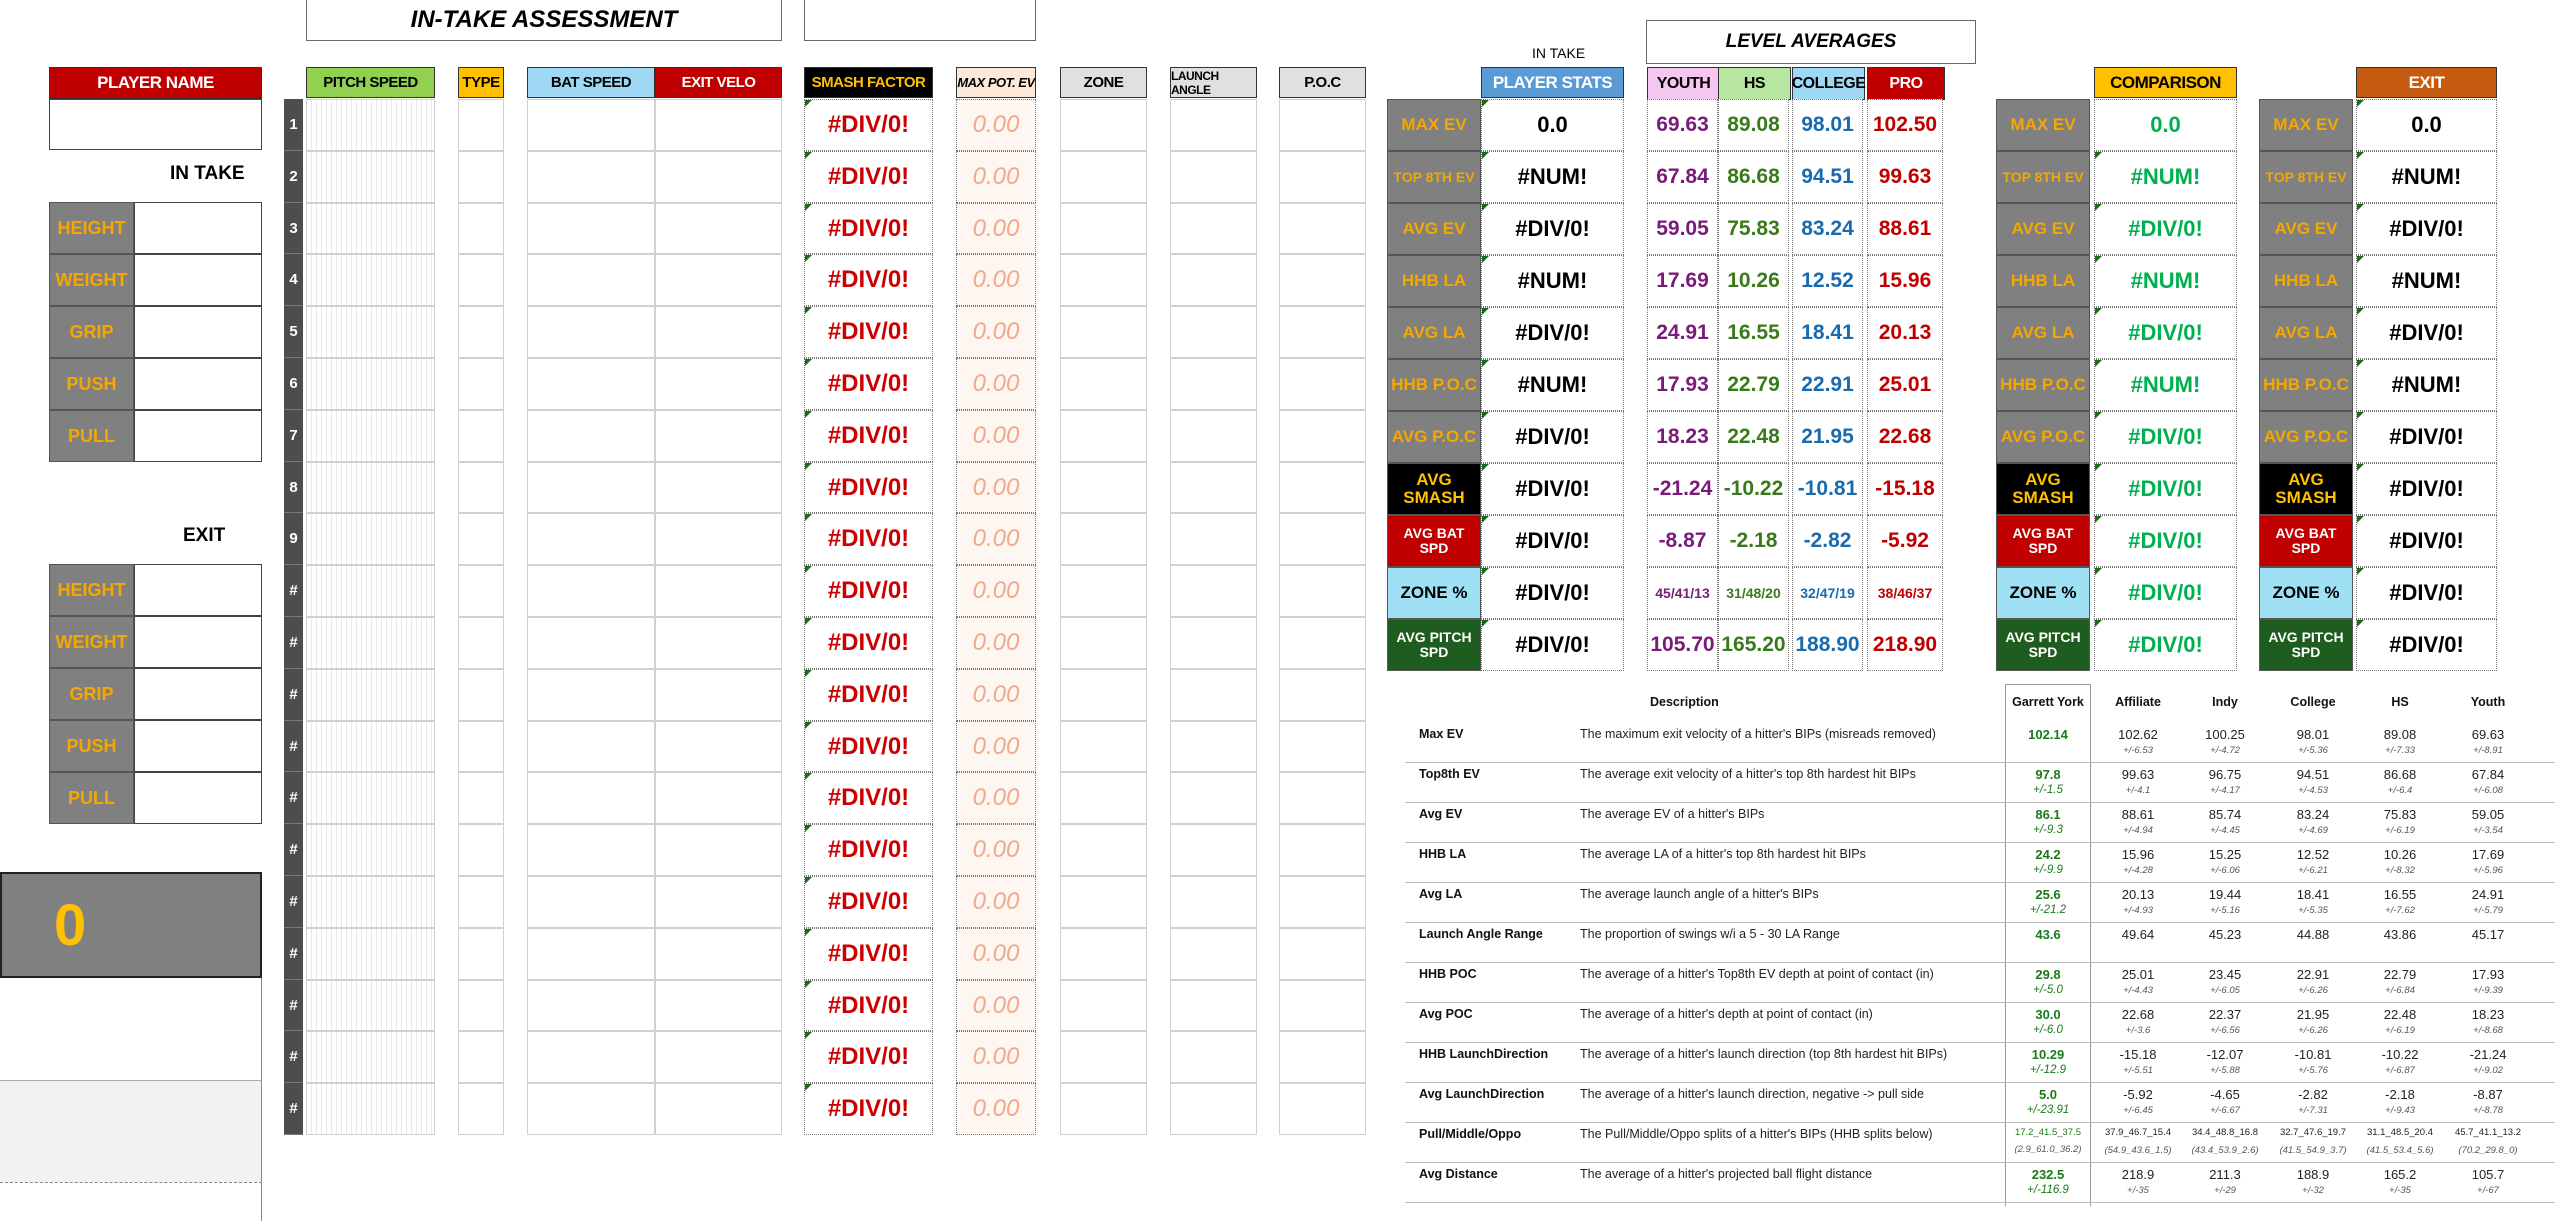 The image size is (2560, 1221). I want to click on player-name-input, so click(155, 124).